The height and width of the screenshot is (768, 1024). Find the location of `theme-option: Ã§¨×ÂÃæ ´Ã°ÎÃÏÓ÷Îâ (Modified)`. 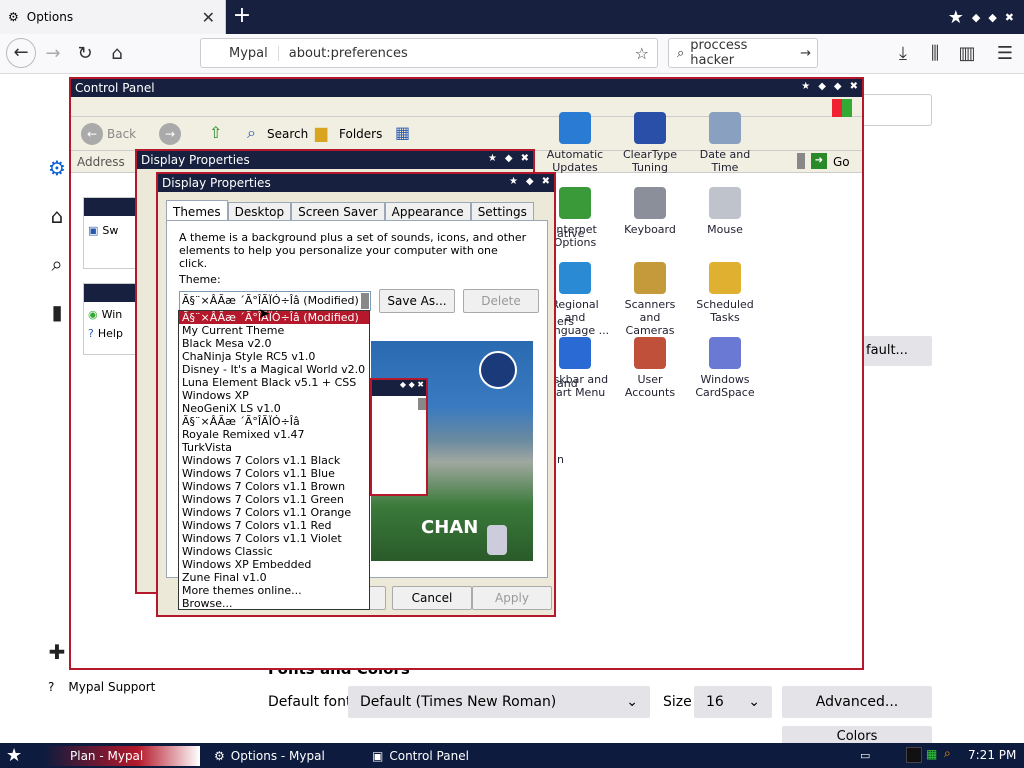

theme-option: Ã§¨×ÂÃæ ´Ã°ÎÃÏÓ÷Îâ (Modified) is located at coordinates (274, 317).